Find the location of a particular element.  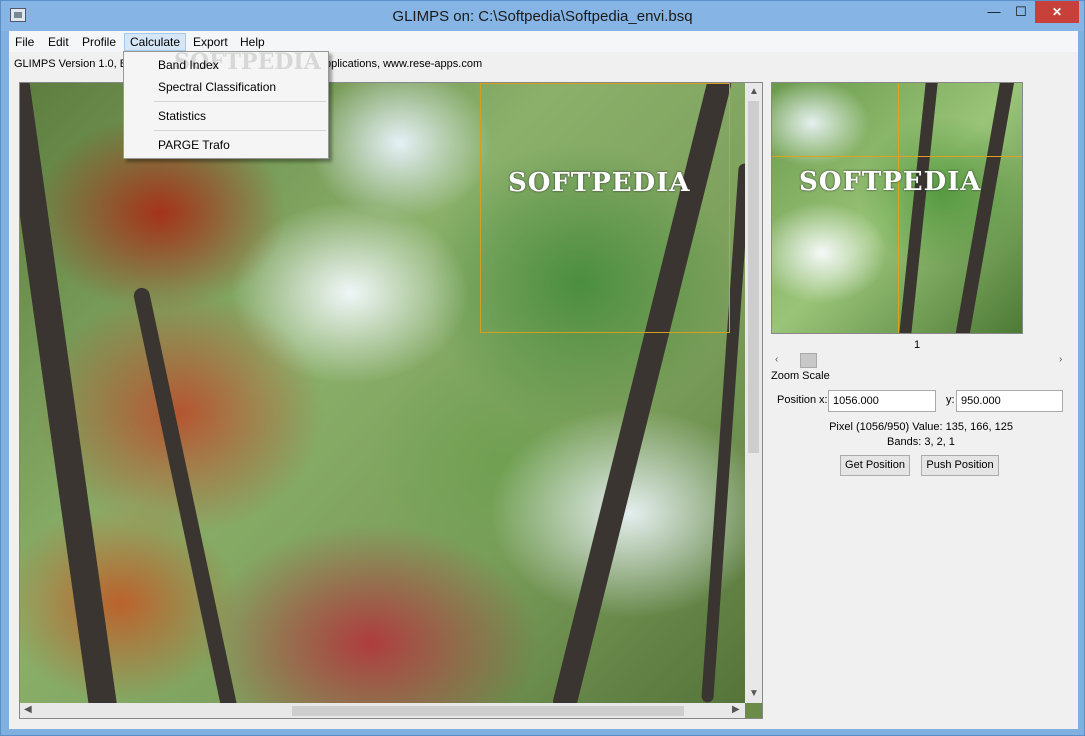

scroll-left-icon: ◀ is located at coordinates (28, 710).